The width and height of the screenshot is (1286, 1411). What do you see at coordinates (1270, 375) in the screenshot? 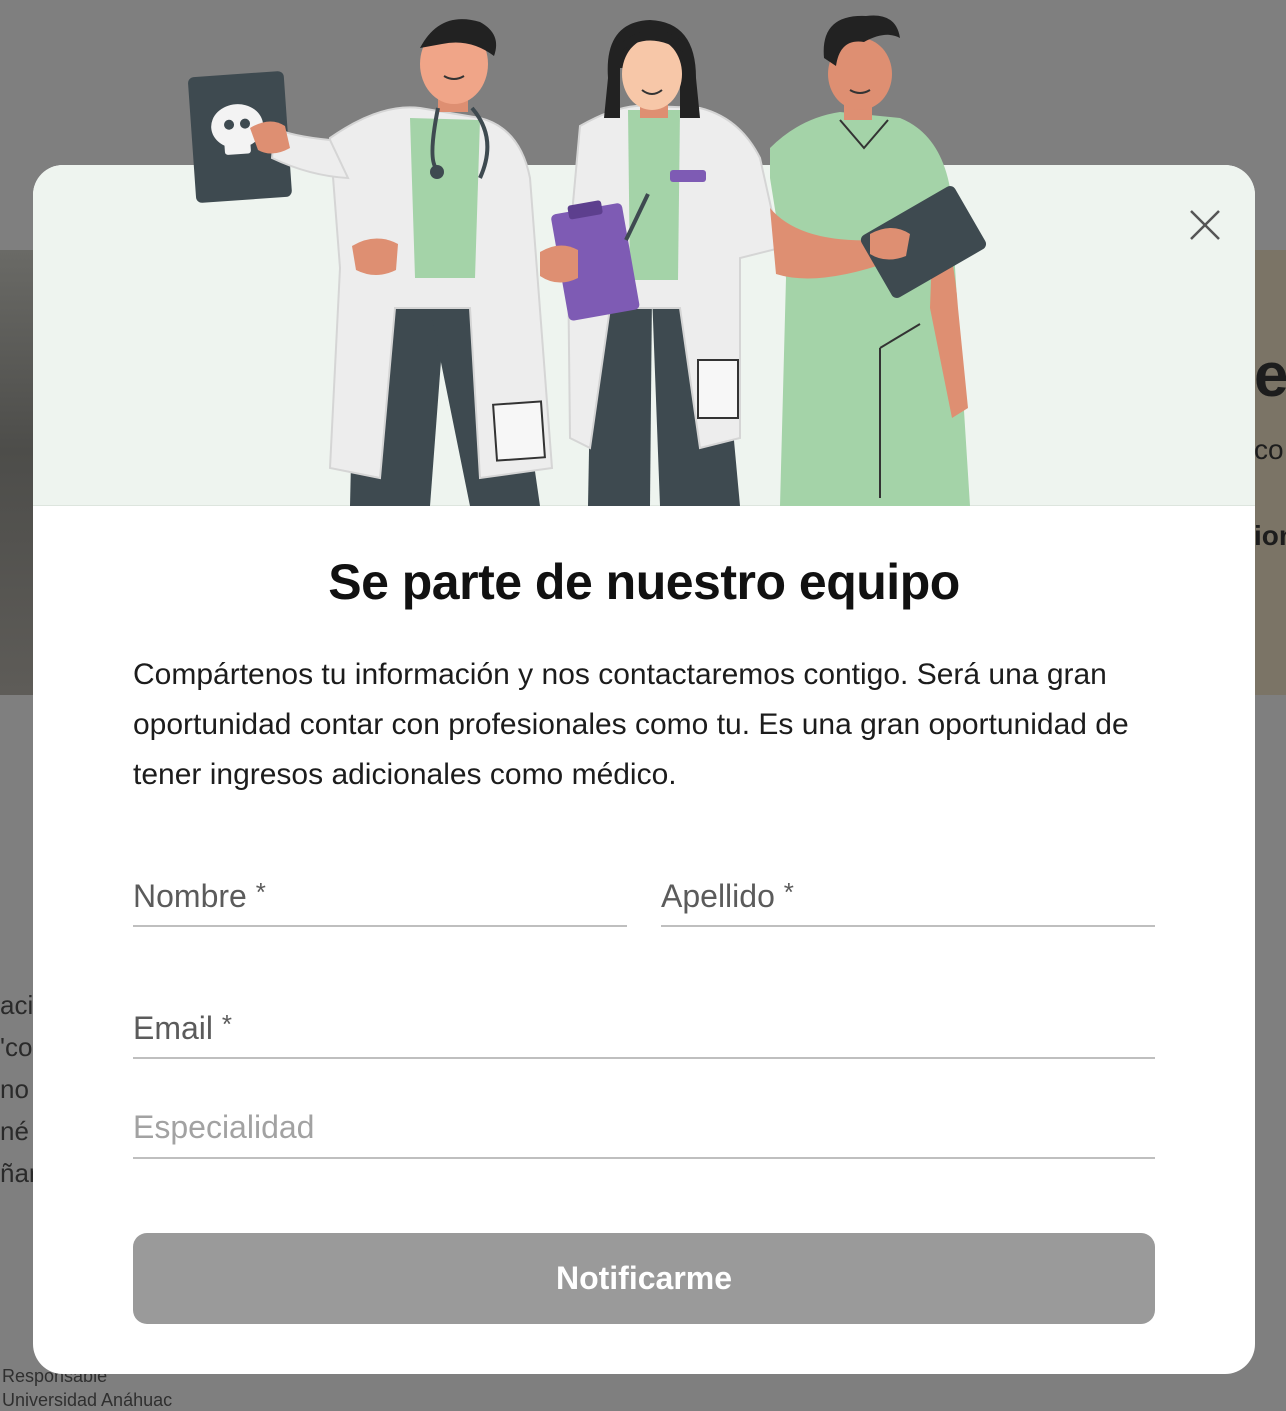
I see `background-heading-fragment: er` at bounding box center [1270, 375].